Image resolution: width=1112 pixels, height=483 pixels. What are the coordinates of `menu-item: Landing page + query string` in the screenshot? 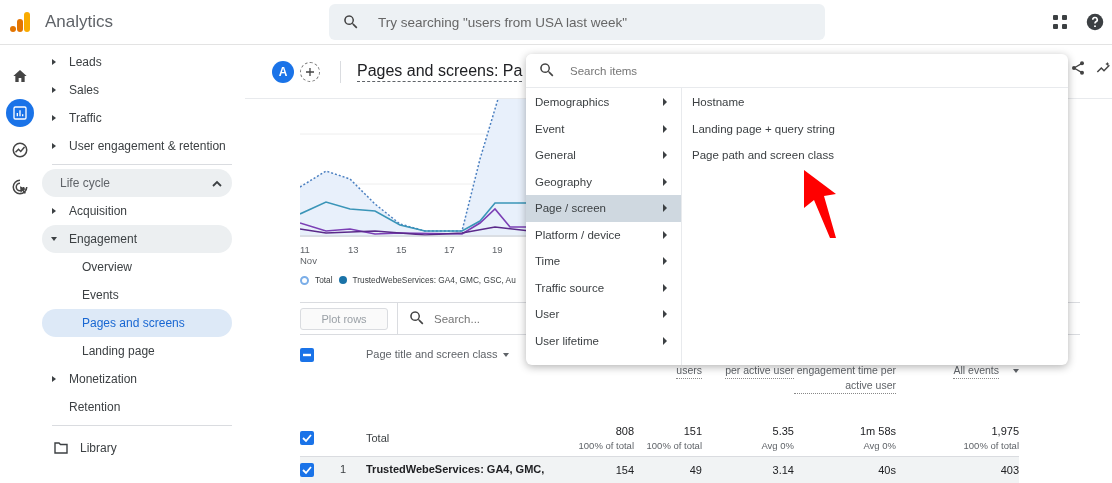 It's located at (763, 128).